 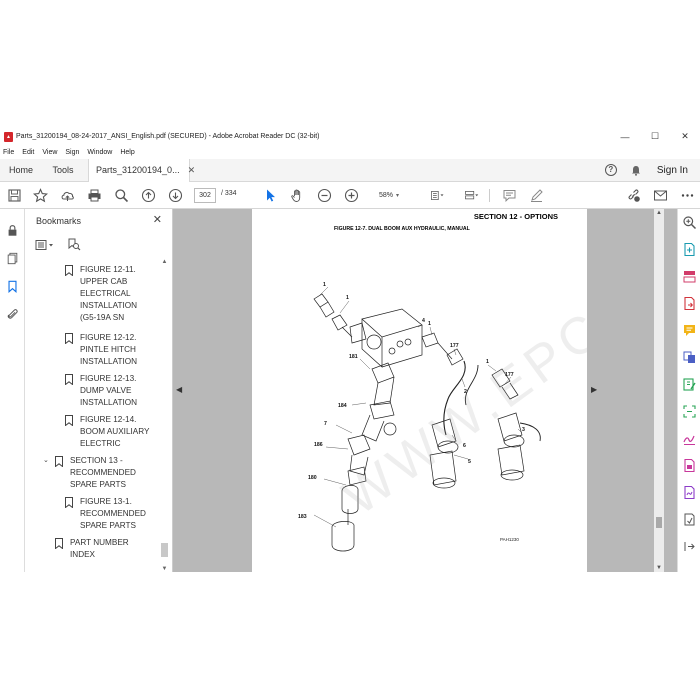 I want to click on menu-file: File, so click(x=8, y=152).